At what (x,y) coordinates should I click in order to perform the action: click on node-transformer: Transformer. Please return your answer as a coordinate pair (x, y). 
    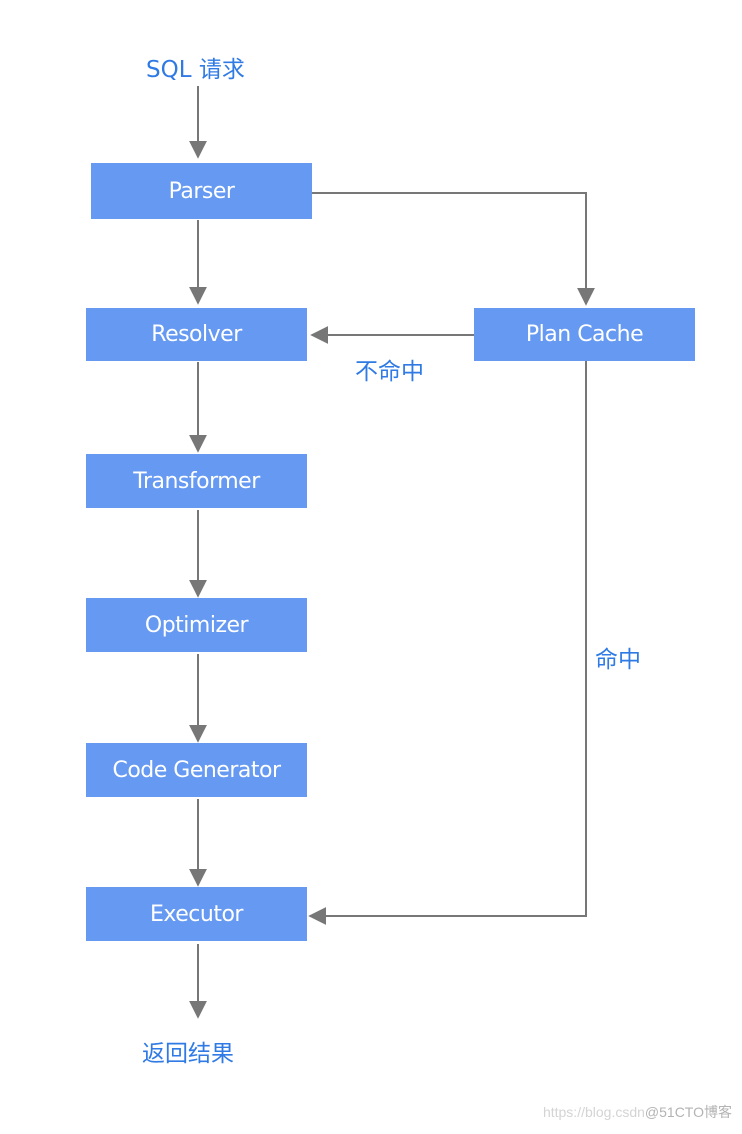
    Looking at the image, I should click on (196, 481).